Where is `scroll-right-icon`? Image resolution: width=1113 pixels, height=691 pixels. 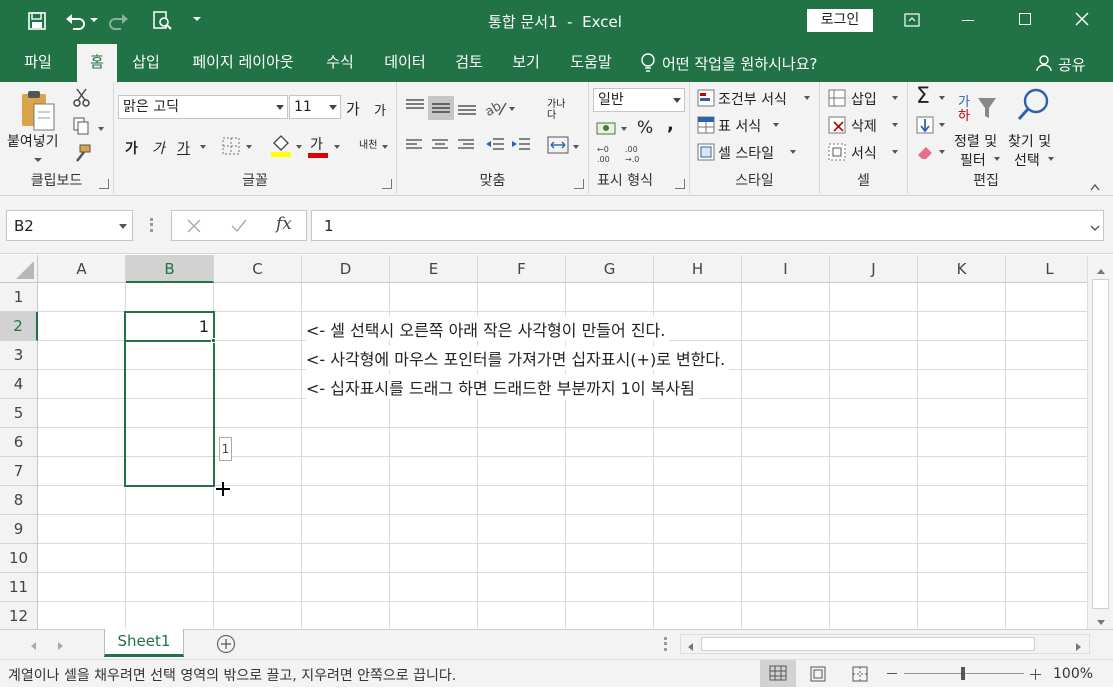 scroll-right-icon is located at coordinates (1079, 645).